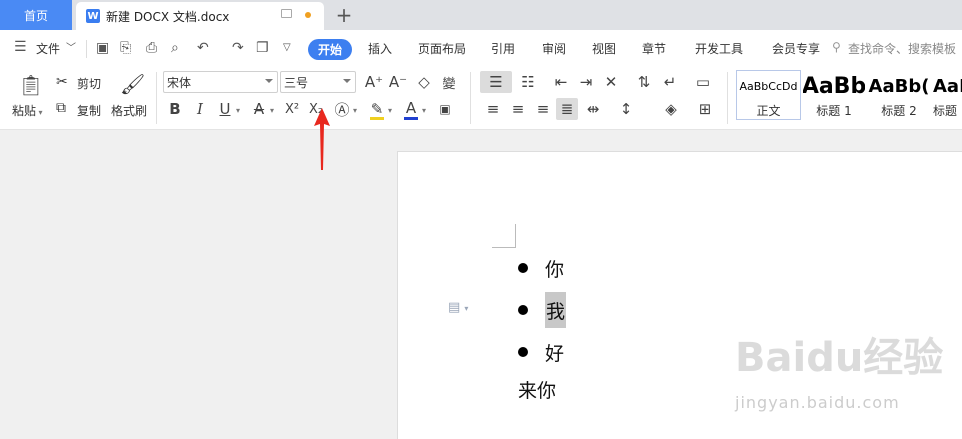 Image resolution: width=962 pixels, height=439 pixels. What do you see at coordinates (768, 95) in the screenshot?
I see `style-normal: AaBbCcDd 正文` at bounding box center [768, 95].